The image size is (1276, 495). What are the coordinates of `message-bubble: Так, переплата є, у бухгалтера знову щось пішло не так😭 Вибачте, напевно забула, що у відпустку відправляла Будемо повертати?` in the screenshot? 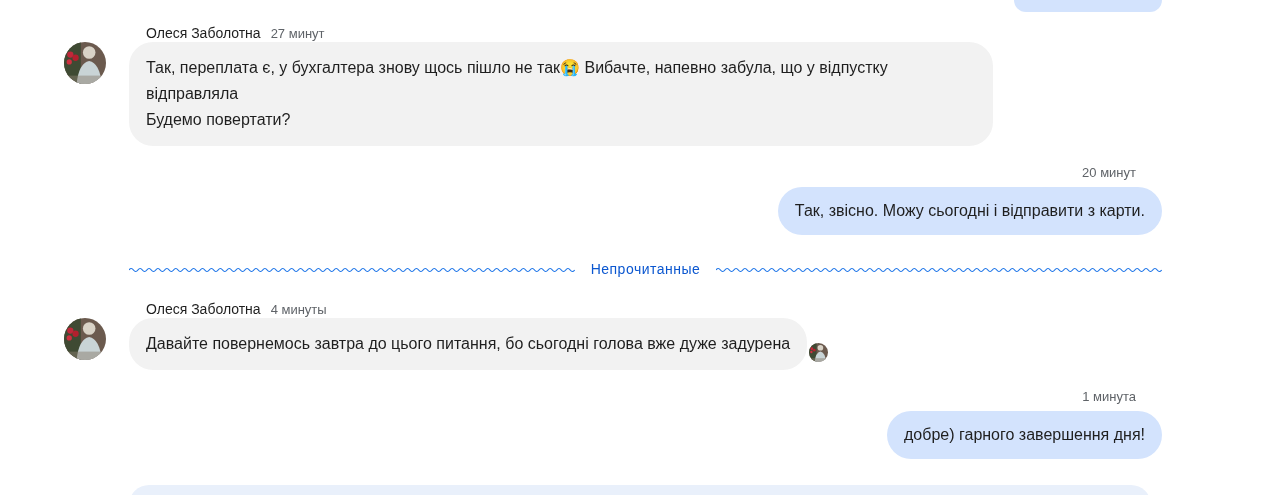 It's located at (561, 94).